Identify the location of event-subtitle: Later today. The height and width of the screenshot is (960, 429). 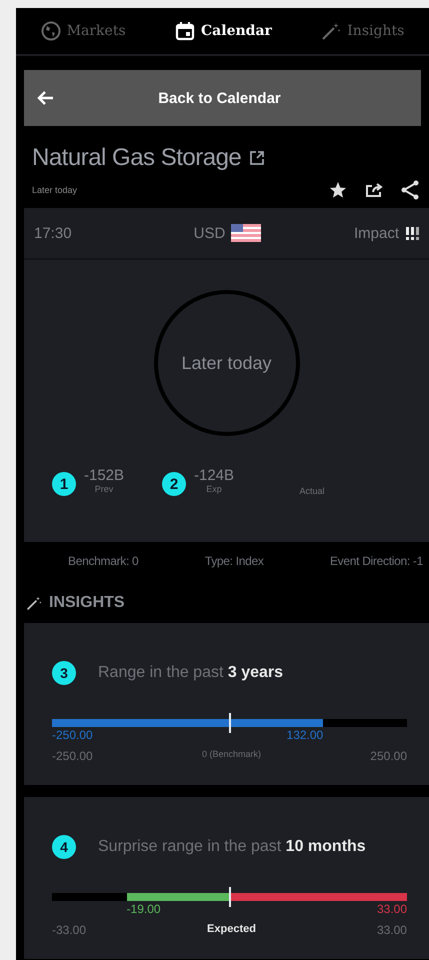
(55, 190).